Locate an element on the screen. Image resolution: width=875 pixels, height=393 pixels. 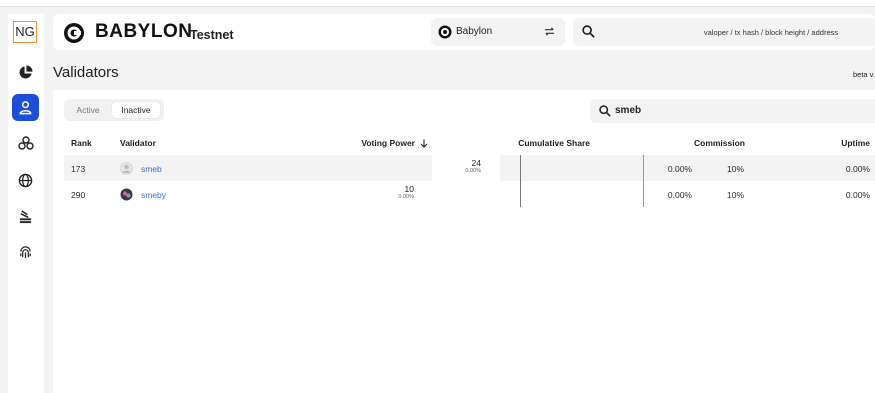
avatar-placeholder-icon is located at coordinates (126, 168).